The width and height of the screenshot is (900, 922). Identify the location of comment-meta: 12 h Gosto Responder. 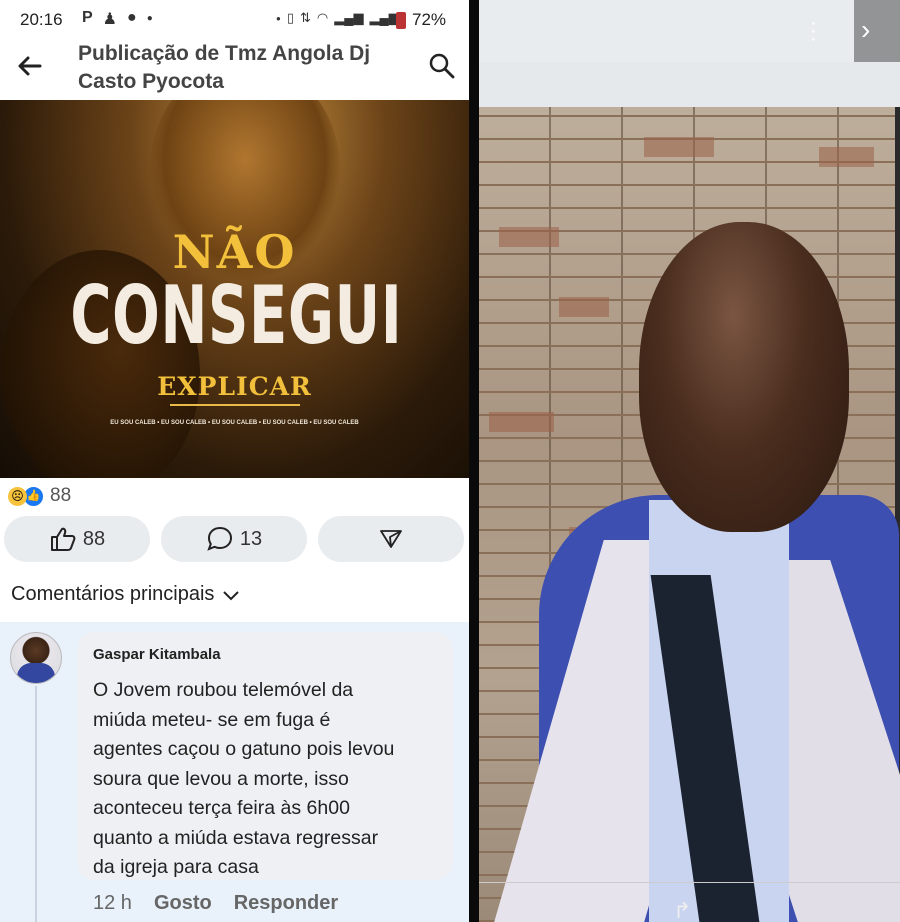
(215, 903).